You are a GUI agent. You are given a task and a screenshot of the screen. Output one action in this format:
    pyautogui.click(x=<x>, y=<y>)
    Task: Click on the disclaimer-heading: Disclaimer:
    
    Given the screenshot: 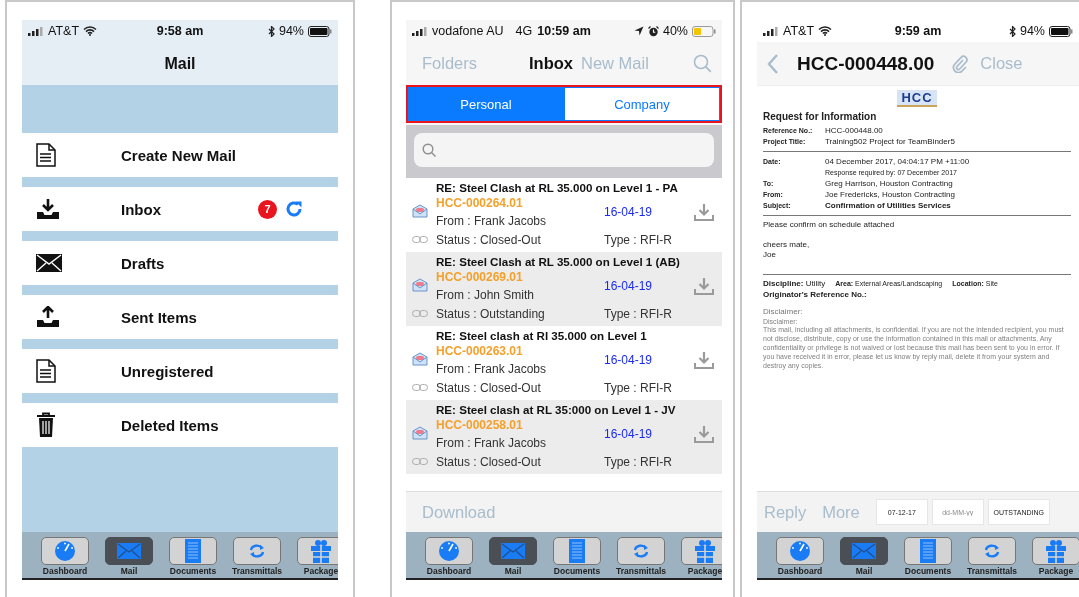 What is the action you would take?
    pyautogui.click(x=783, y=311)
    